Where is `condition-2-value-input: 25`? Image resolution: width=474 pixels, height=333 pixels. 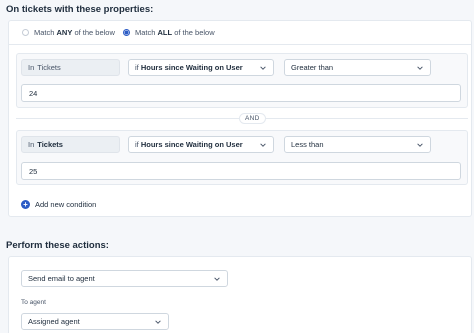
condition-2-value-input: 25 is located at coordinates (241, 171).